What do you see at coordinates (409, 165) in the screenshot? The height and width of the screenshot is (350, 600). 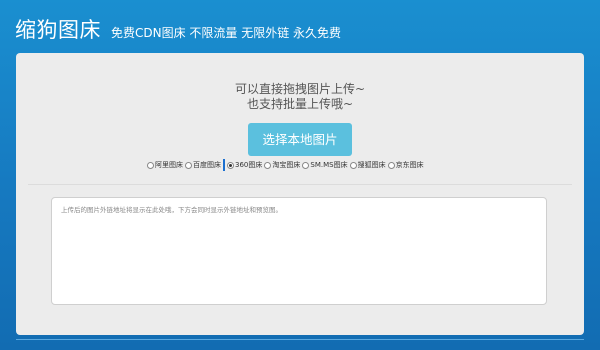 I see `host-option-label: 京东图床` at bounding box center [409, 165].